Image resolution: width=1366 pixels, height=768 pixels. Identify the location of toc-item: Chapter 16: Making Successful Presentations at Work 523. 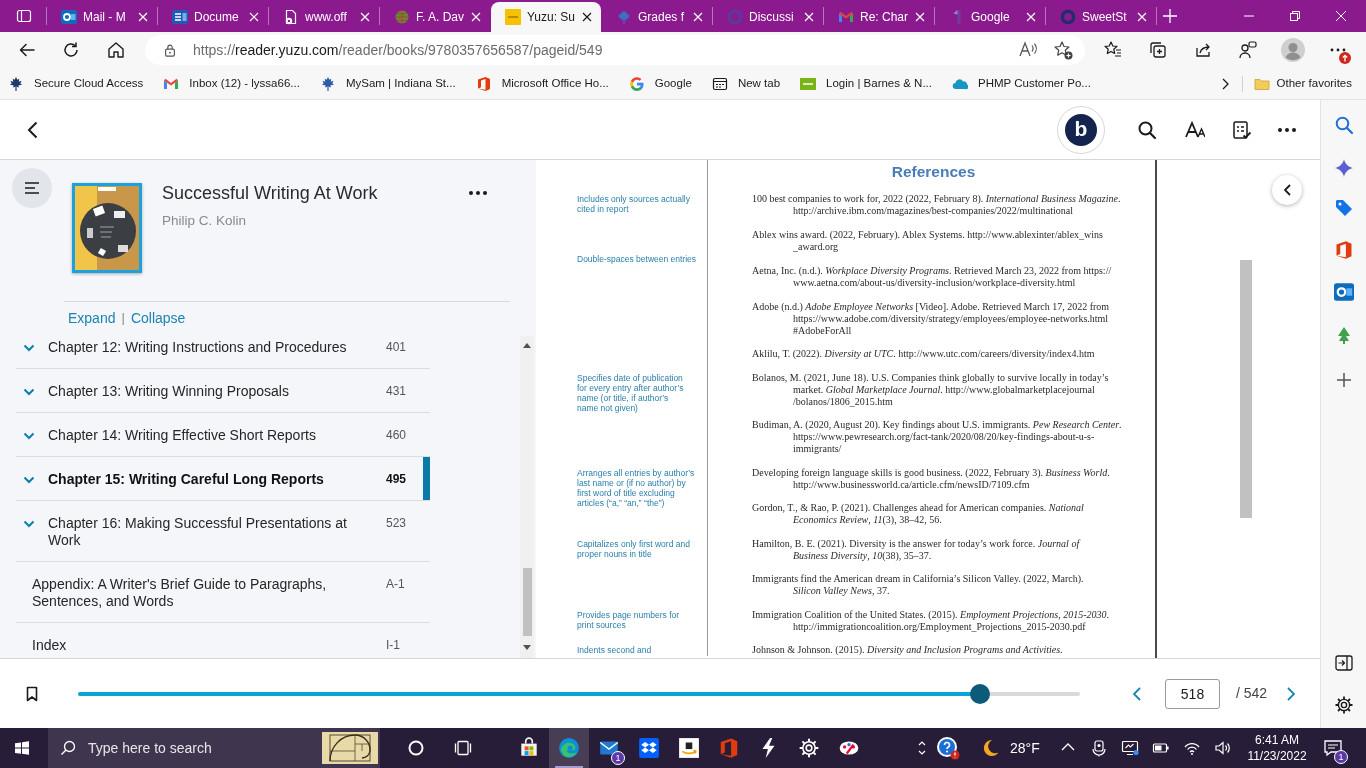
(223, 531).